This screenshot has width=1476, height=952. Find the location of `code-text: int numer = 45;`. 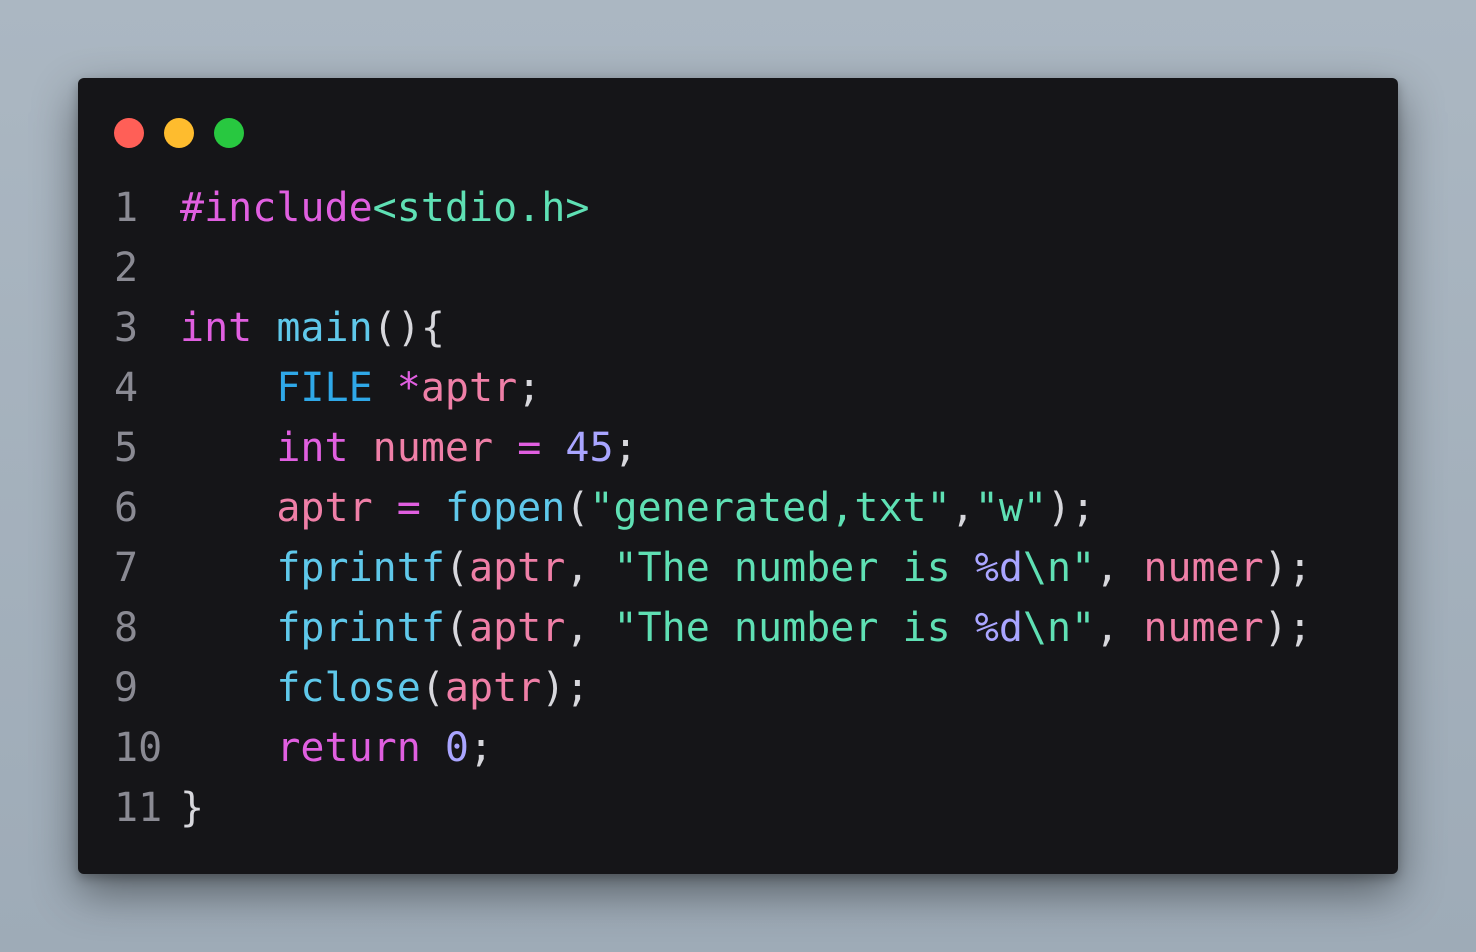

code-text: int numer = 45; is located at coordinates (409, 448).